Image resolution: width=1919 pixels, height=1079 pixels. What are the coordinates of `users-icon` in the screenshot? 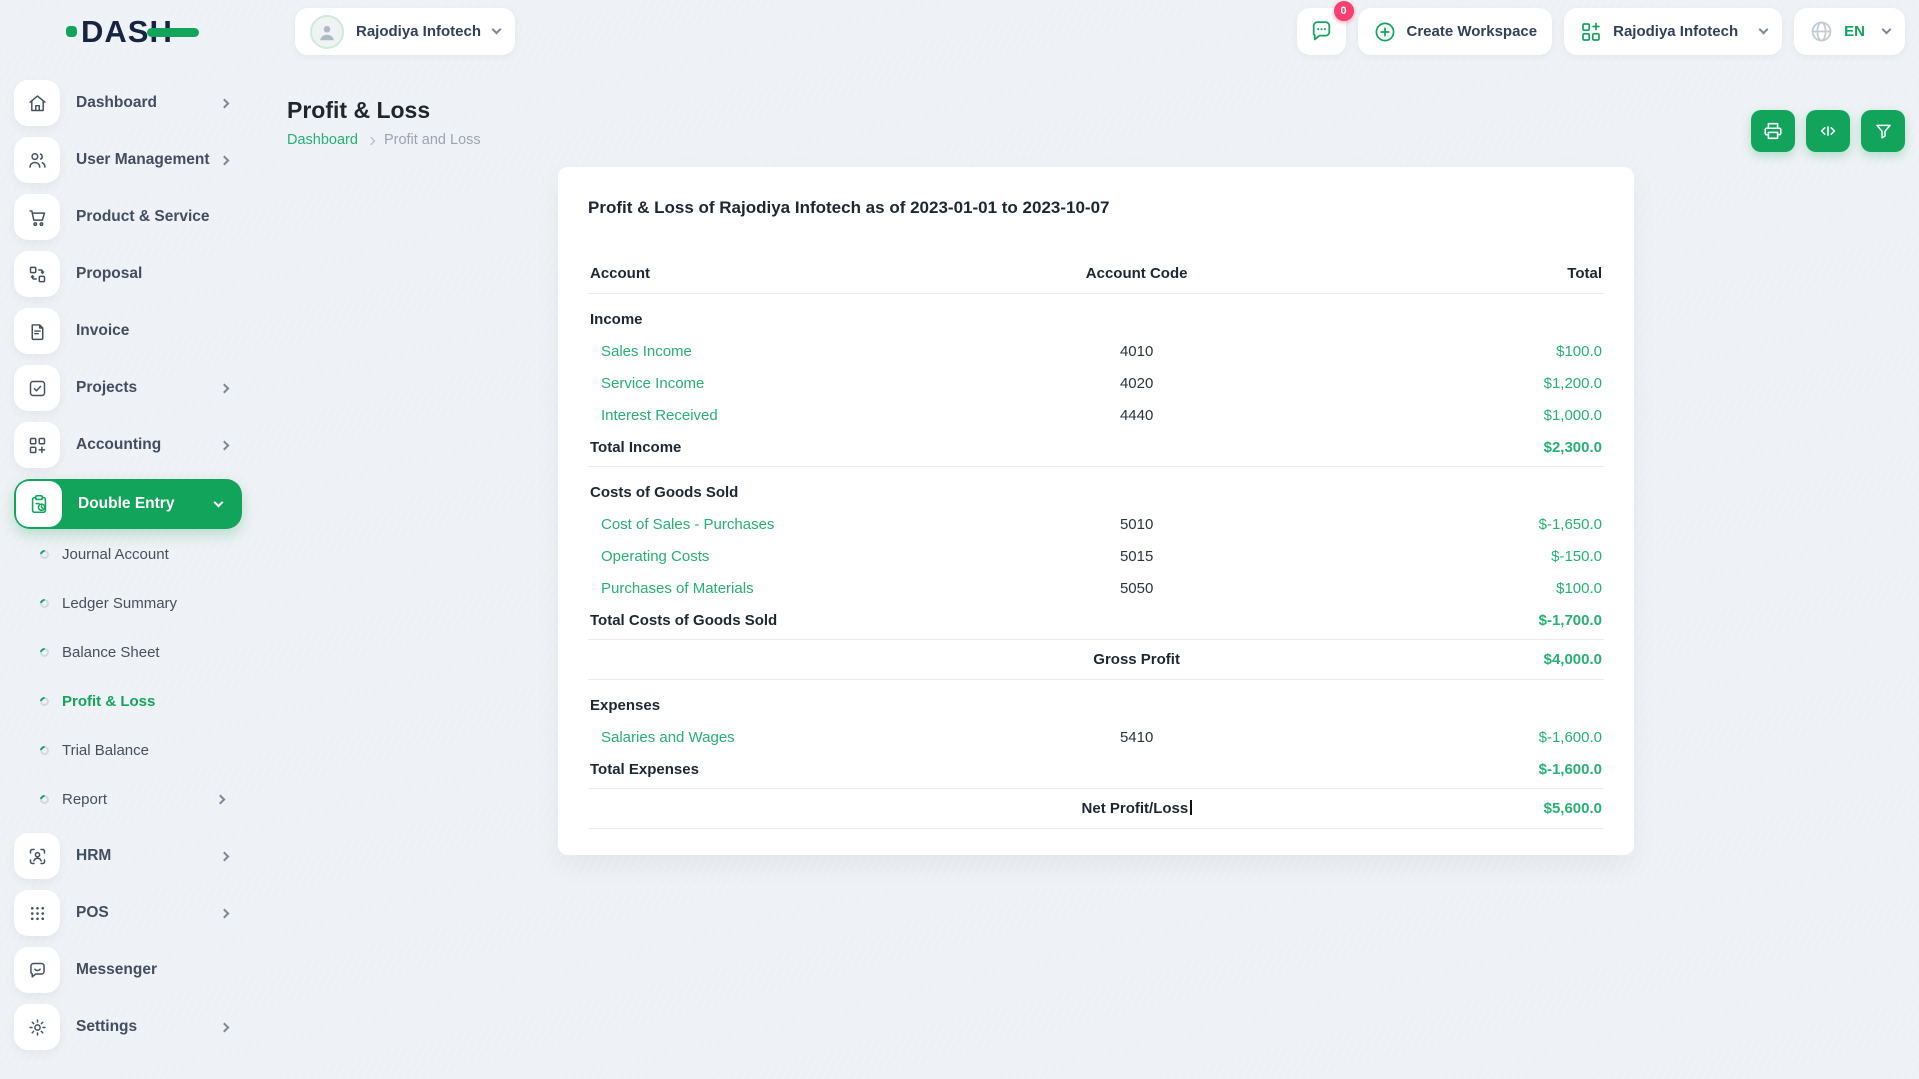 It's located at (37, 160).